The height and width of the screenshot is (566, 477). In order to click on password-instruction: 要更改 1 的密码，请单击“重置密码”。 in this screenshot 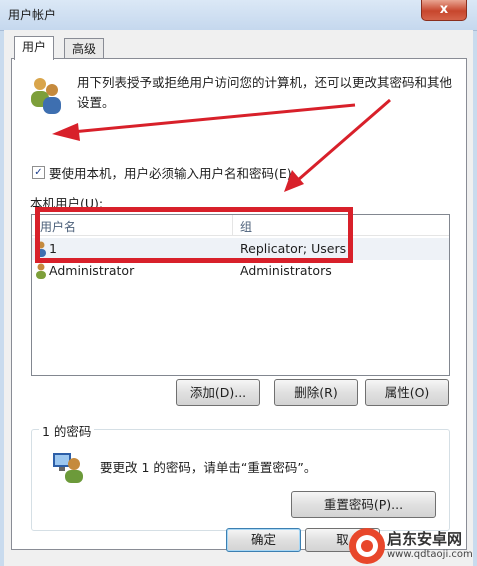, I will do `click(208, 467)`.